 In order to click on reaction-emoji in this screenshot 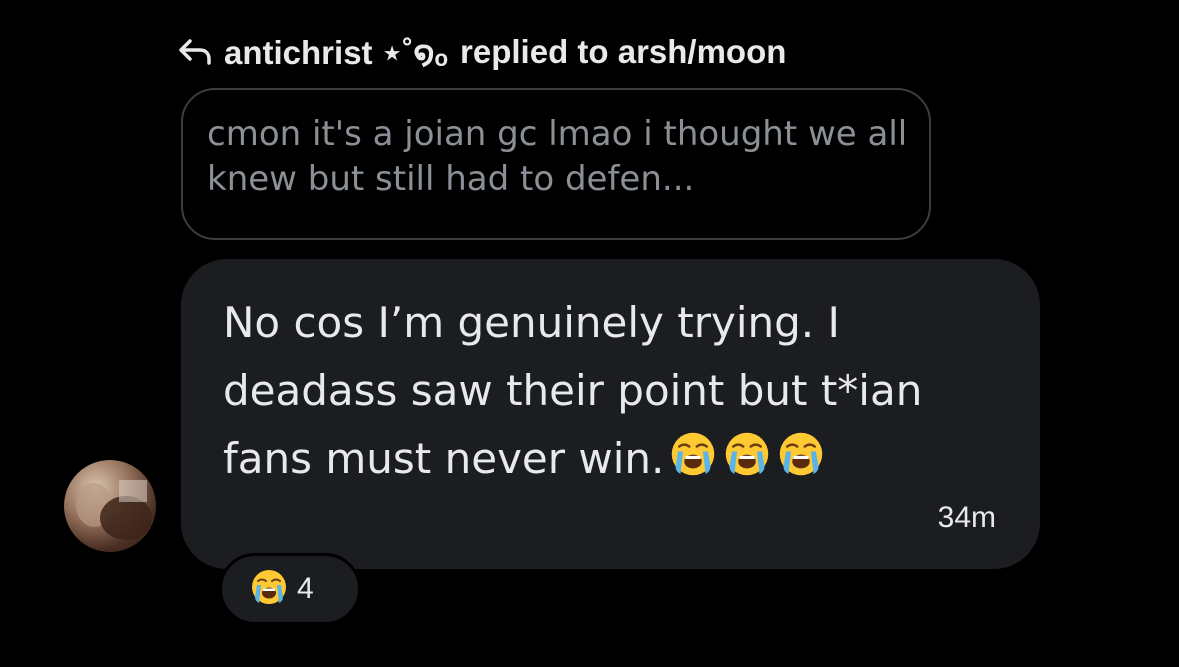, I will do `click(269, 589)`.